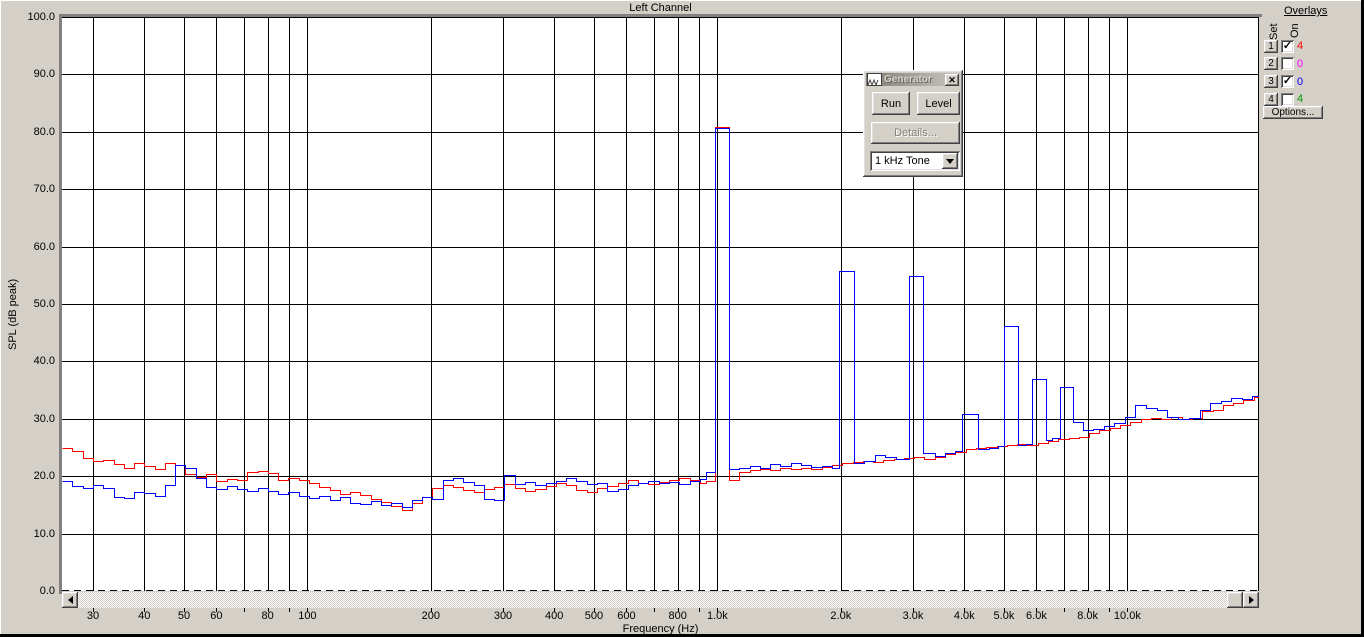 Image resolution: width=1364 pixels, height=637 pixels. I want to click on x-tick-label: 80, so click(267, 616).